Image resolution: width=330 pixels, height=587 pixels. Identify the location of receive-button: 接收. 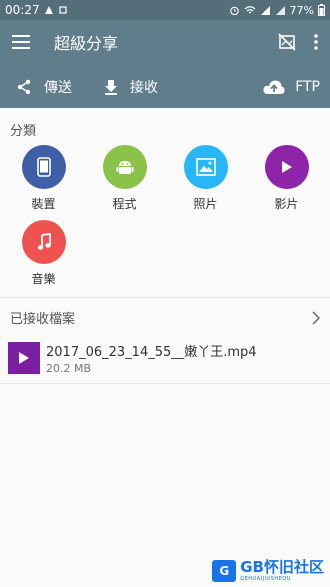
(131, 87).